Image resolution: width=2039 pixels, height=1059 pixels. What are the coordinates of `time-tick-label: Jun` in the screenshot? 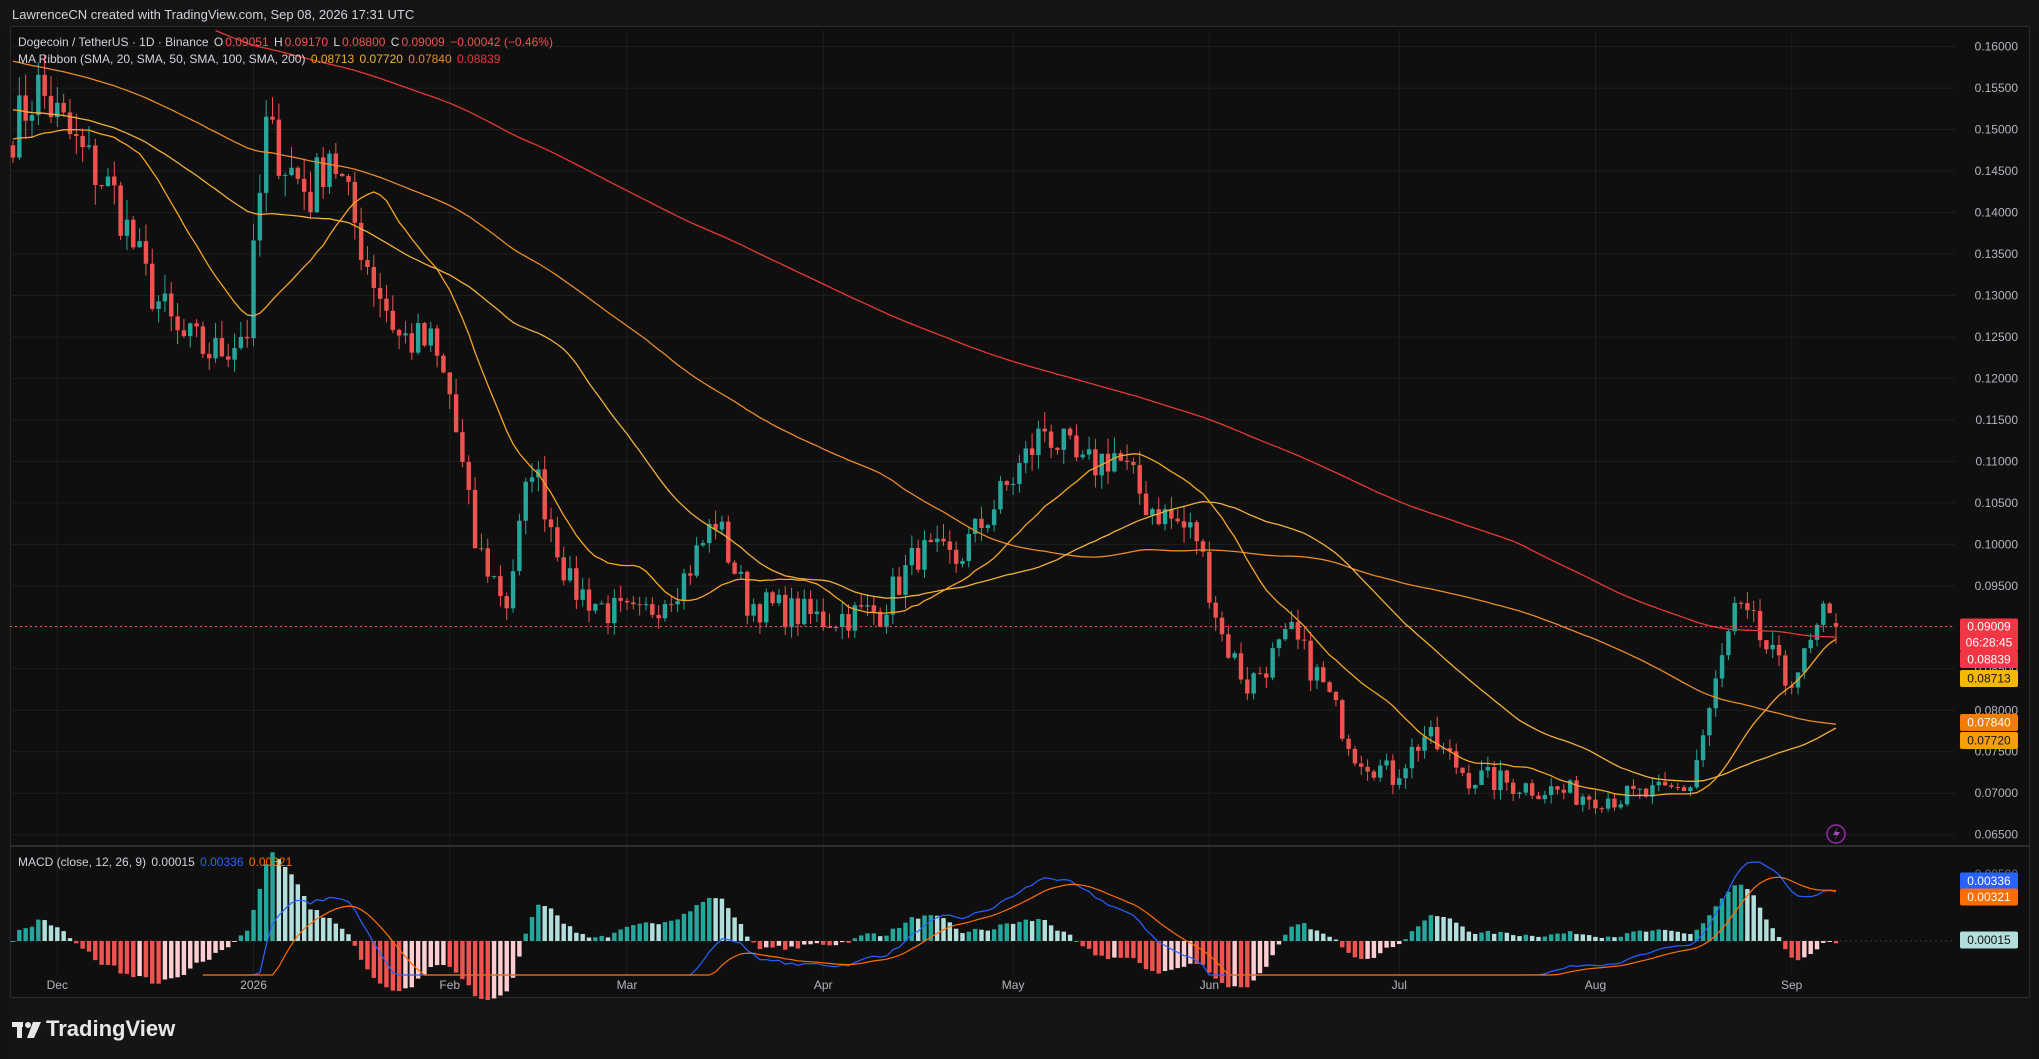 It's located at (1209, 985).